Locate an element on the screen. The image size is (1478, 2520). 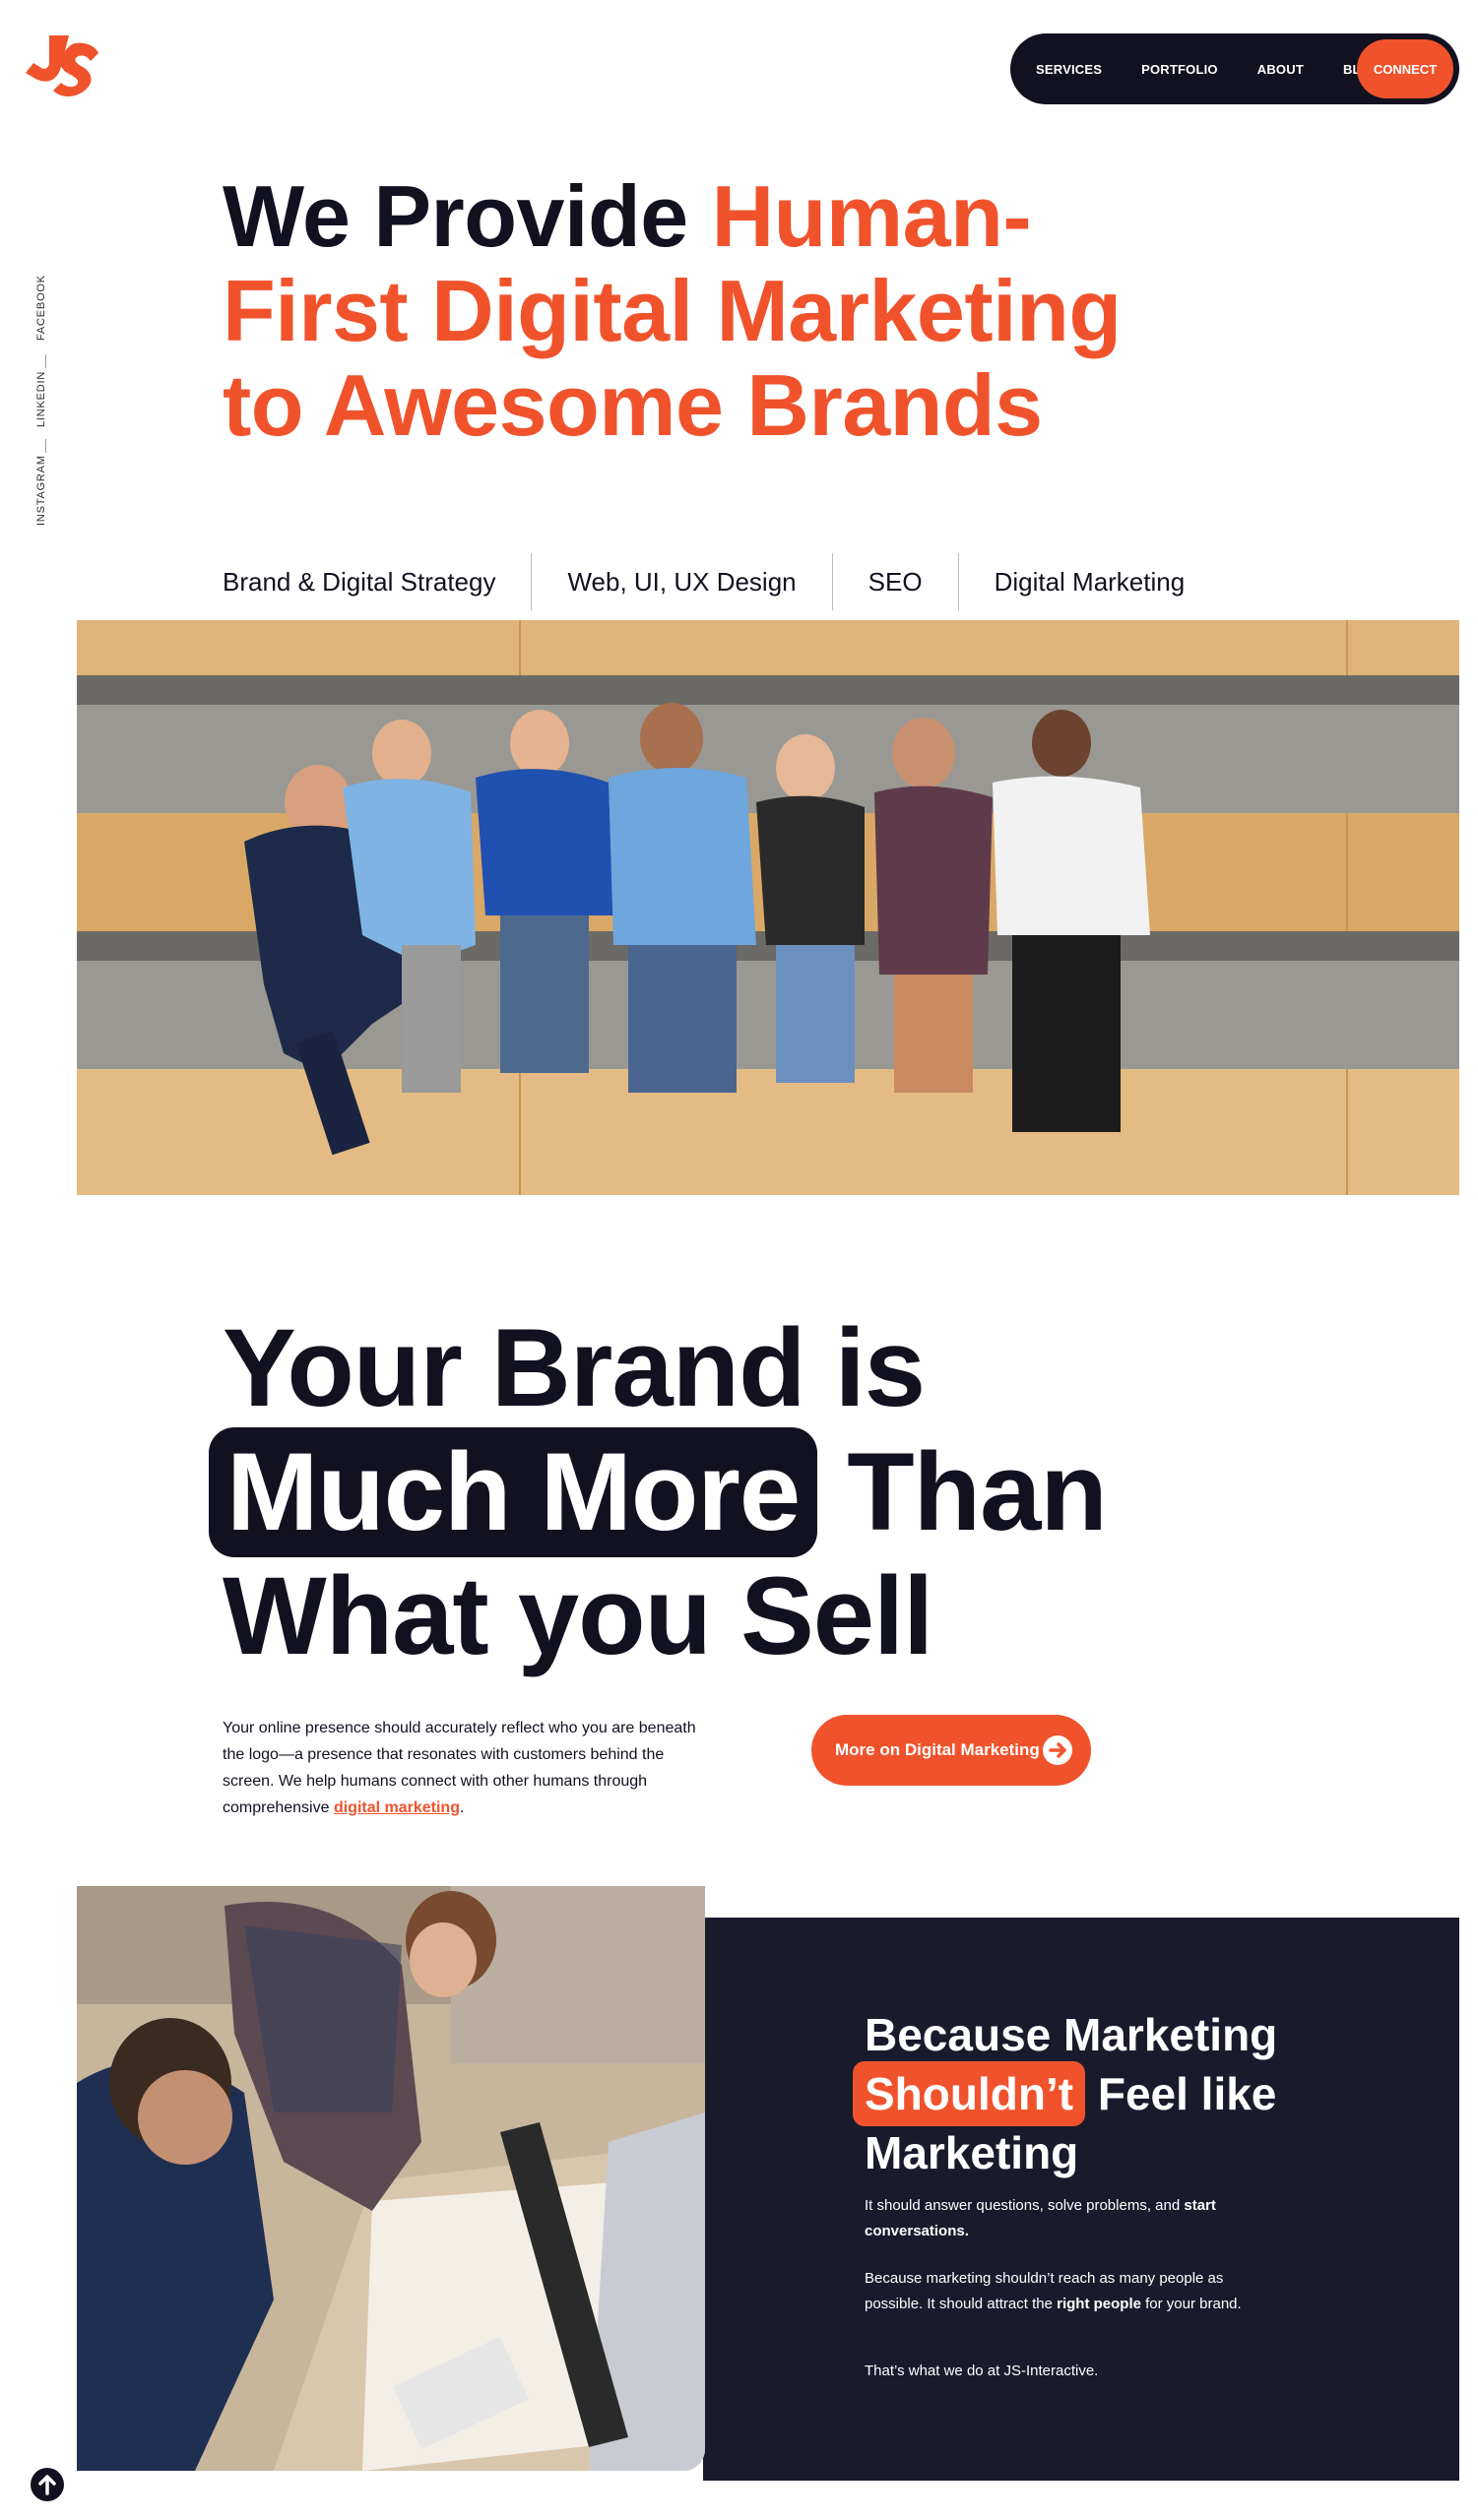
service-item-web-design: Web, UI, UX Design is located at coordinates (681, 582).